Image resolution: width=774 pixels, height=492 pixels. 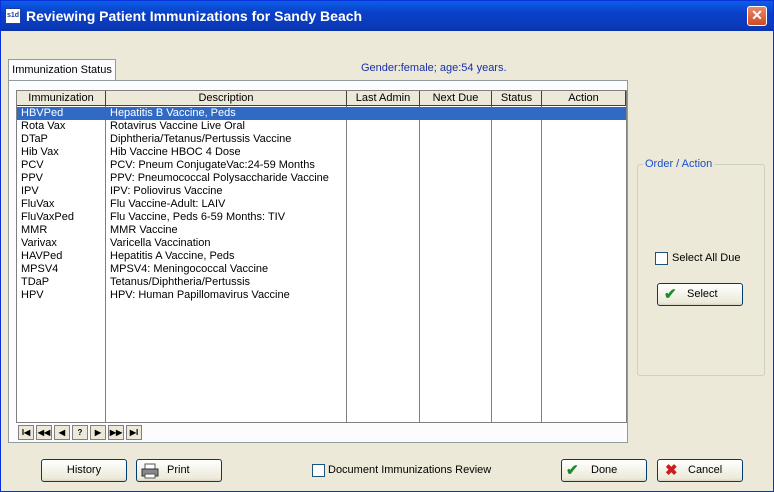 I want to click on immunization-code: Varivax, so click(x=39, y=243).